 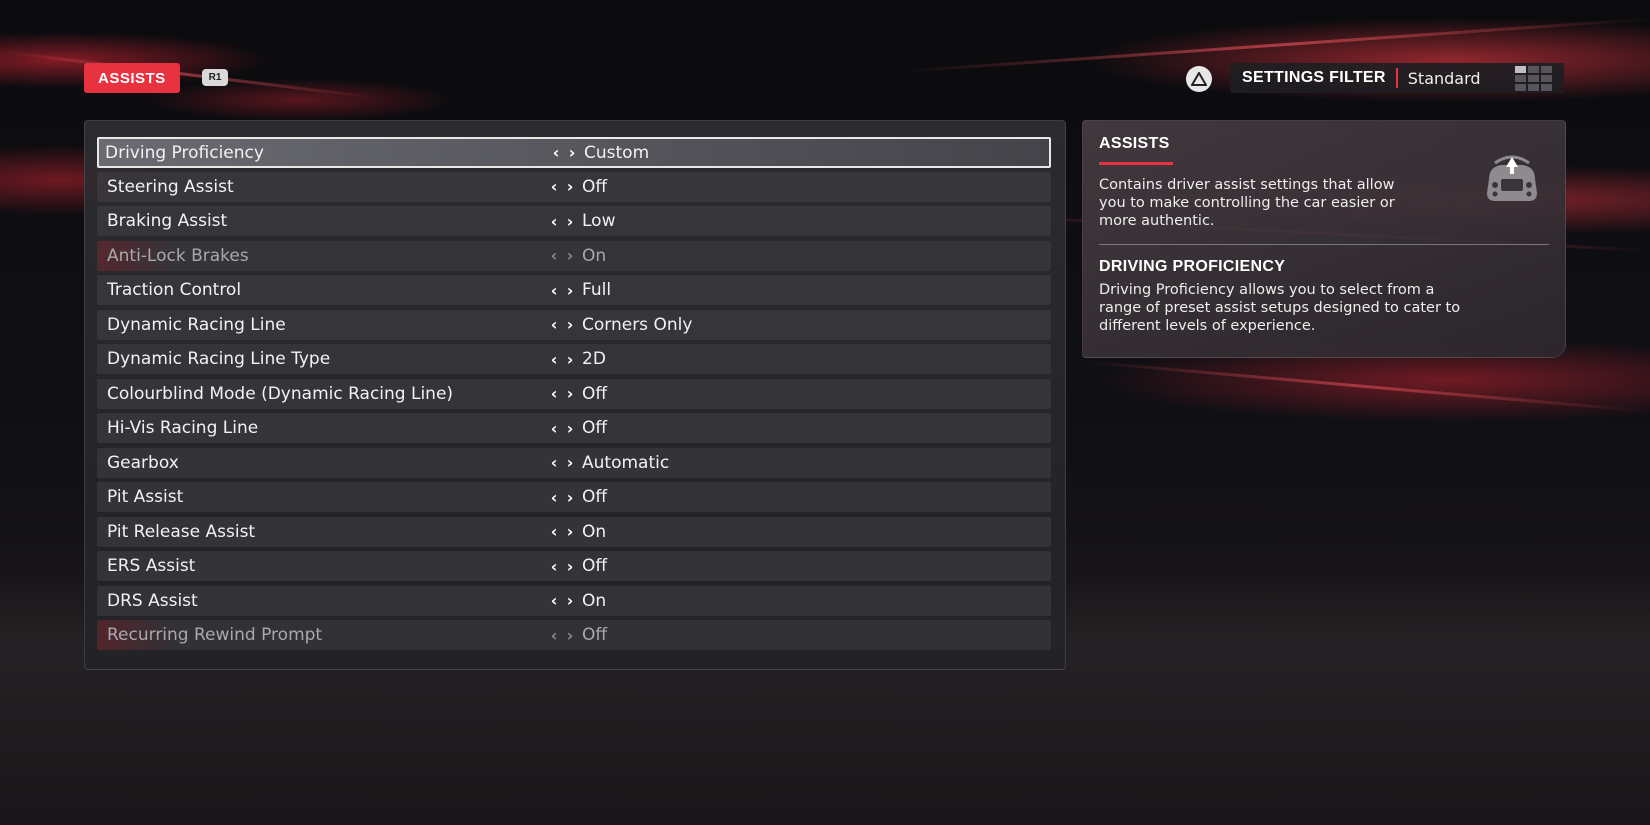 I want to click on settings-filter: SETTINGS FILTER Standard, so click(x=1397, y=78).